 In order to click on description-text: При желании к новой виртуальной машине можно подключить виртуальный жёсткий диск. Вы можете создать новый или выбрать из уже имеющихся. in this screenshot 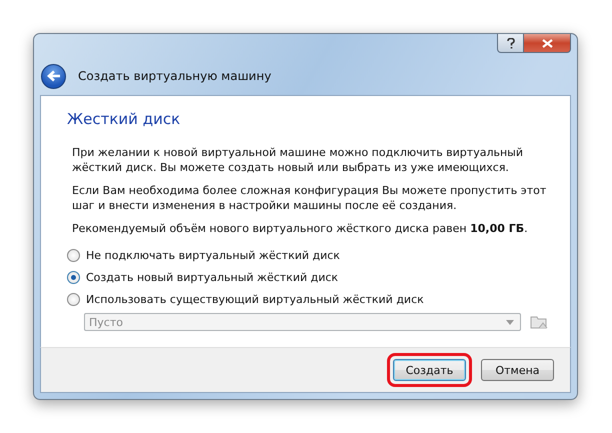, I will do `click(298, 160)`.